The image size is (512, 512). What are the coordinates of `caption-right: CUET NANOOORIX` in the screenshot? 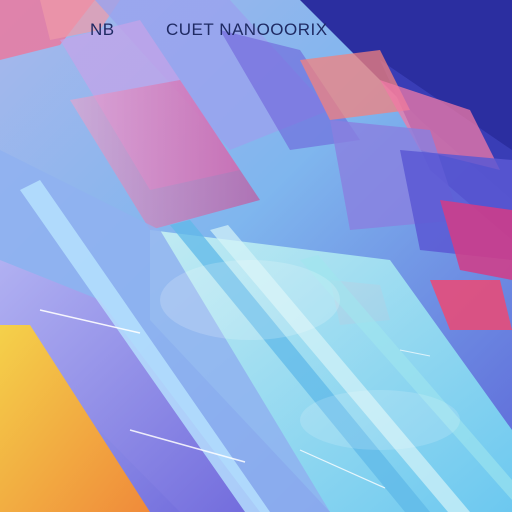 It's located at (247, 29).